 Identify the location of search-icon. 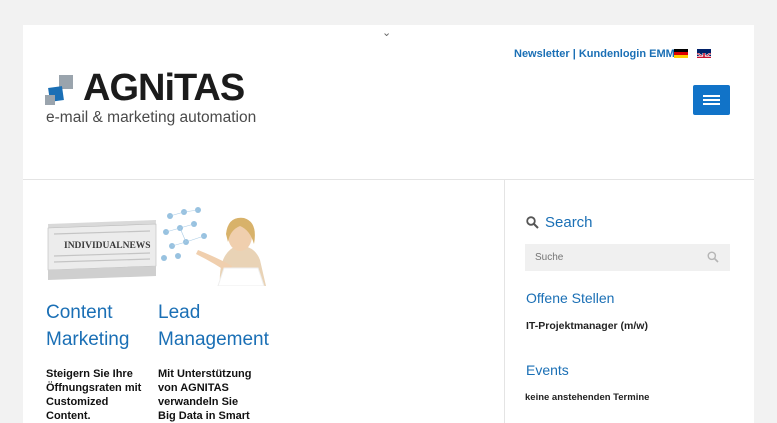
(532, 222).